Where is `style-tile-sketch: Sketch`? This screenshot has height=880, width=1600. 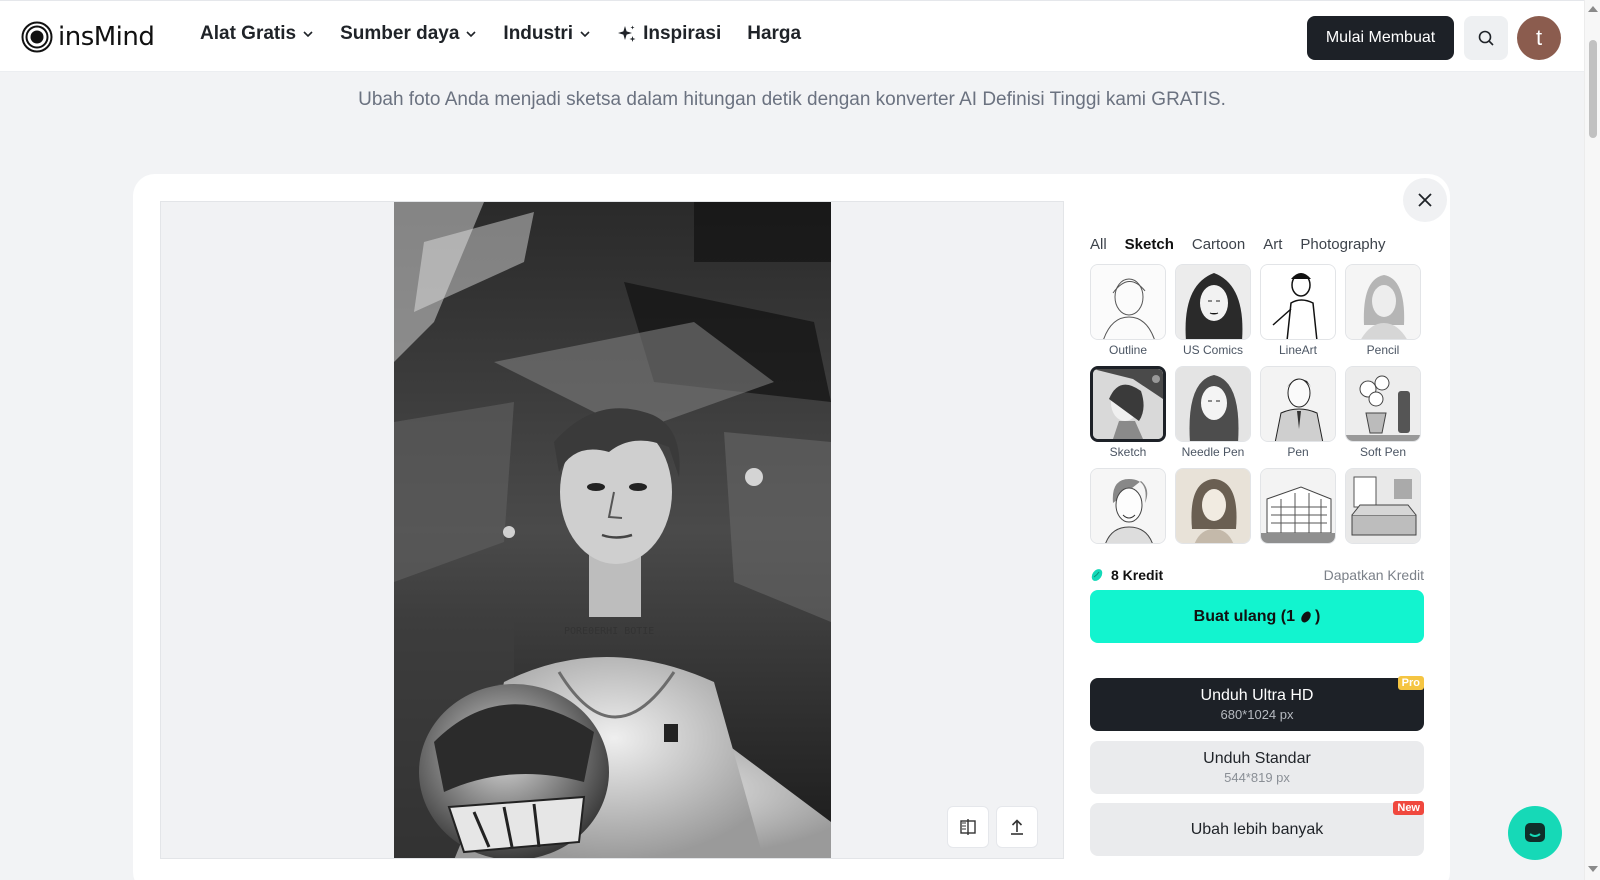 style-tile-sketch: Sketch is located at coordinates (1128, 412).